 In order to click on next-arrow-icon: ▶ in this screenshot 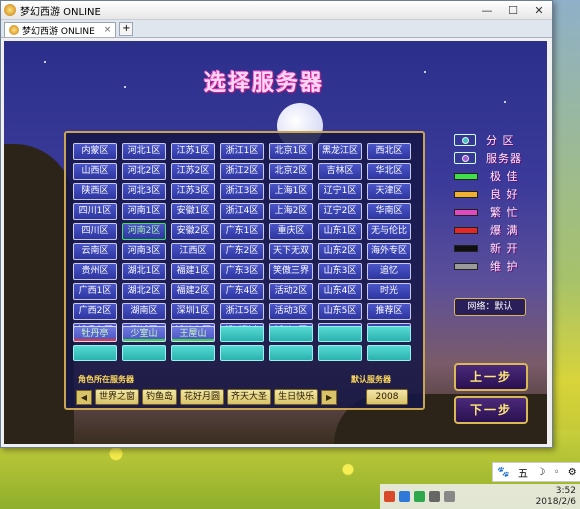, I will do `click(329, 397)`.